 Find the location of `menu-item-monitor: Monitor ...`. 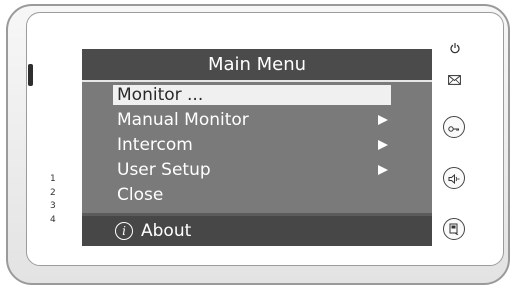

menu-item-monitor: Monitor ... is located at coordinates (252, 95).